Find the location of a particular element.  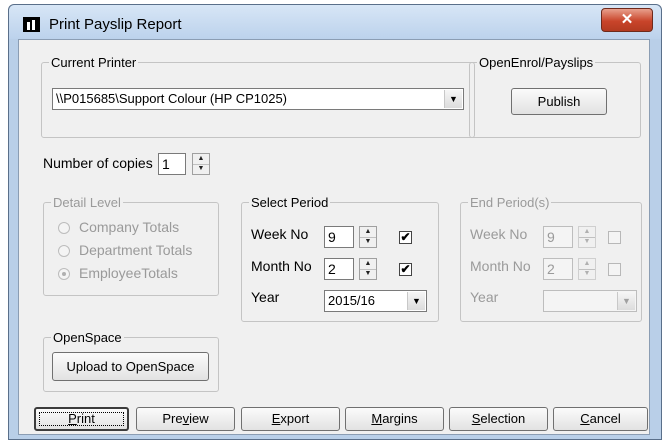

upload-to-openspace-label: Upload to OpenSpace is located at coordinates (130, 366).